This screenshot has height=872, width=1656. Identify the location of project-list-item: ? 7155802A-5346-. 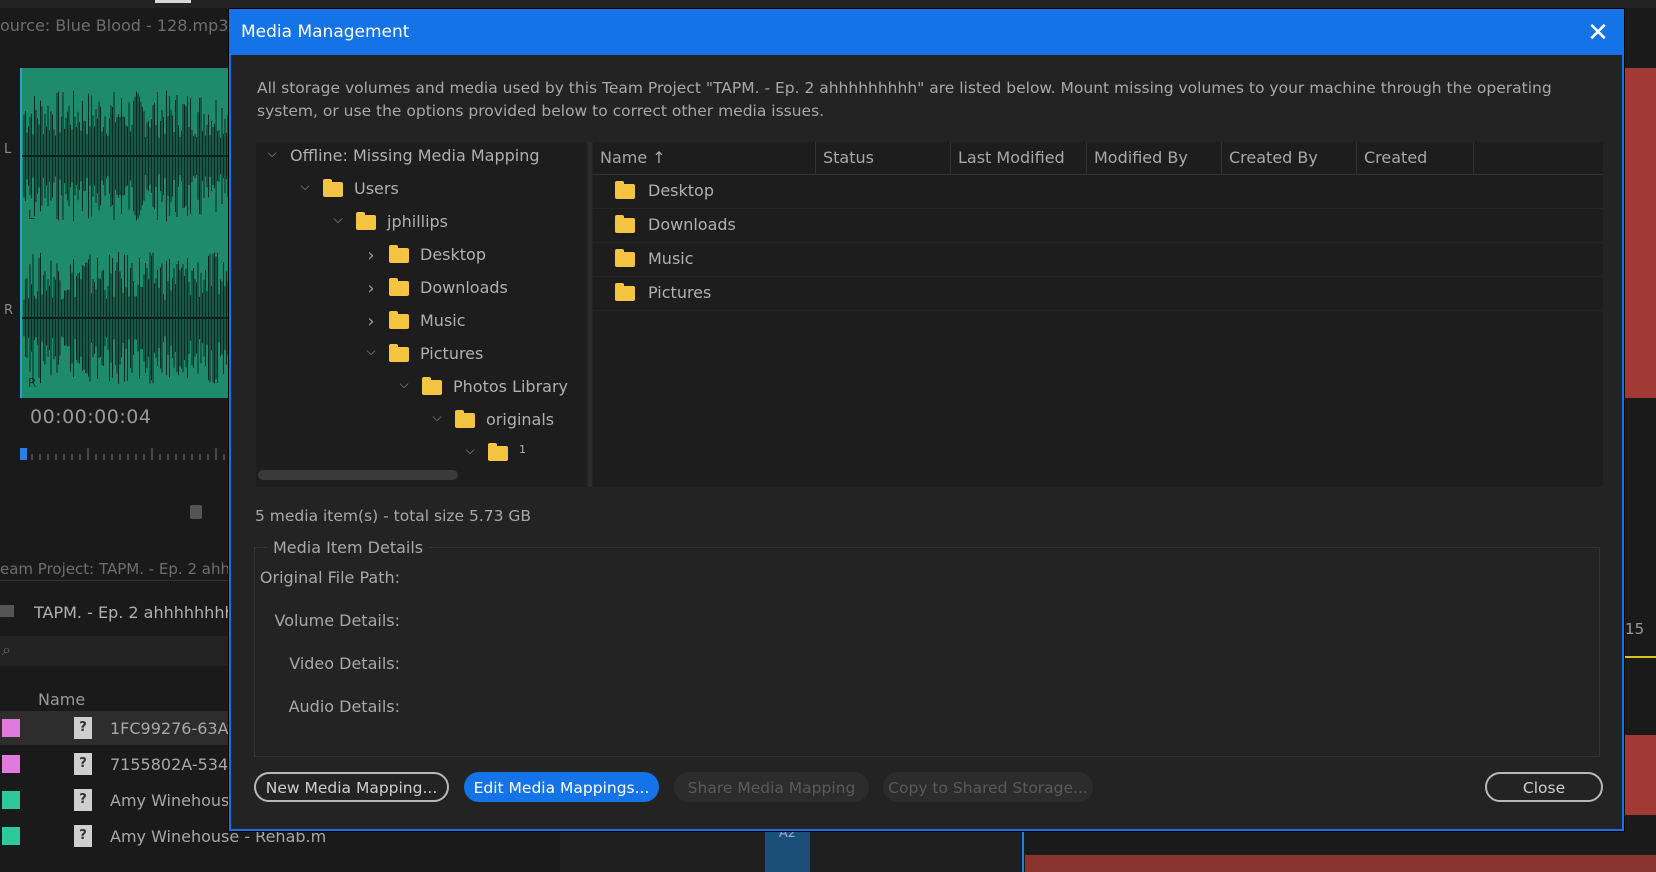
(122, 764).